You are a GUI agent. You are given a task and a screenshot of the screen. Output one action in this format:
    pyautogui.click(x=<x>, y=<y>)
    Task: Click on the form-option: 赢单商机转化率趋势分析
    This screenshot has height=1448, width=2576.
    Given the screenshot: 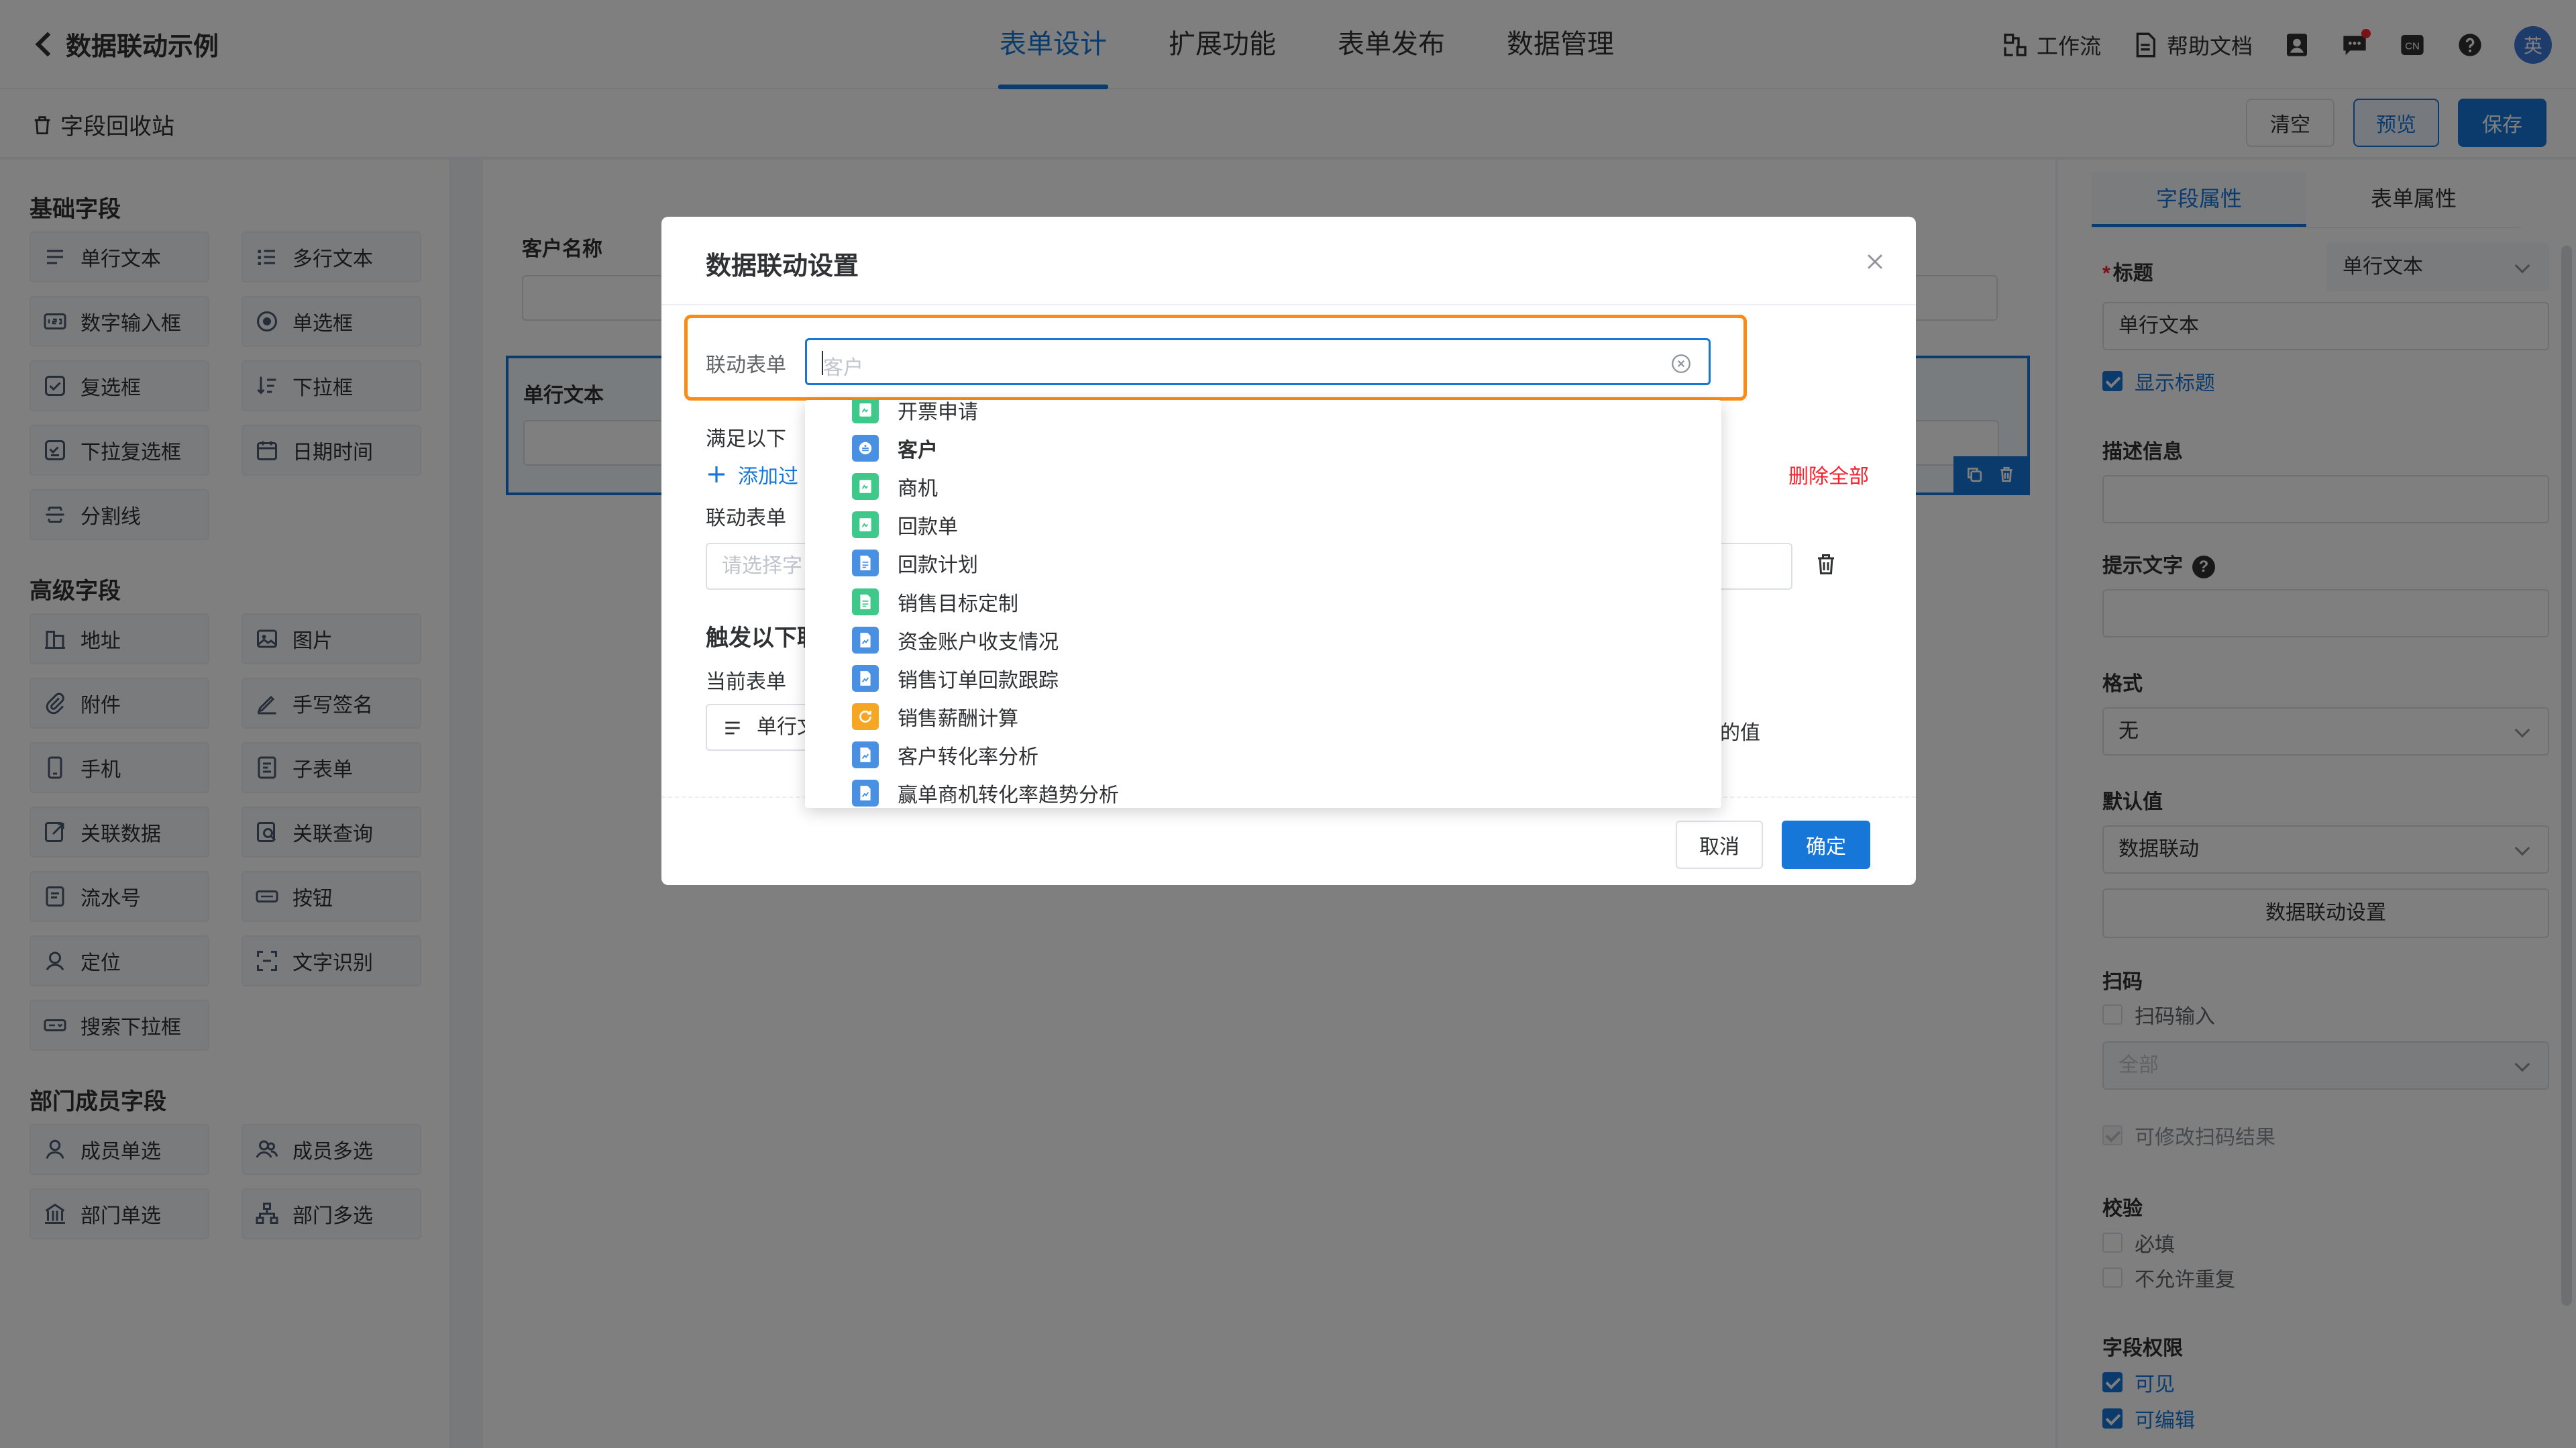 What is the action you would take?
    pyautogui.click(x=1263, y=791)
    